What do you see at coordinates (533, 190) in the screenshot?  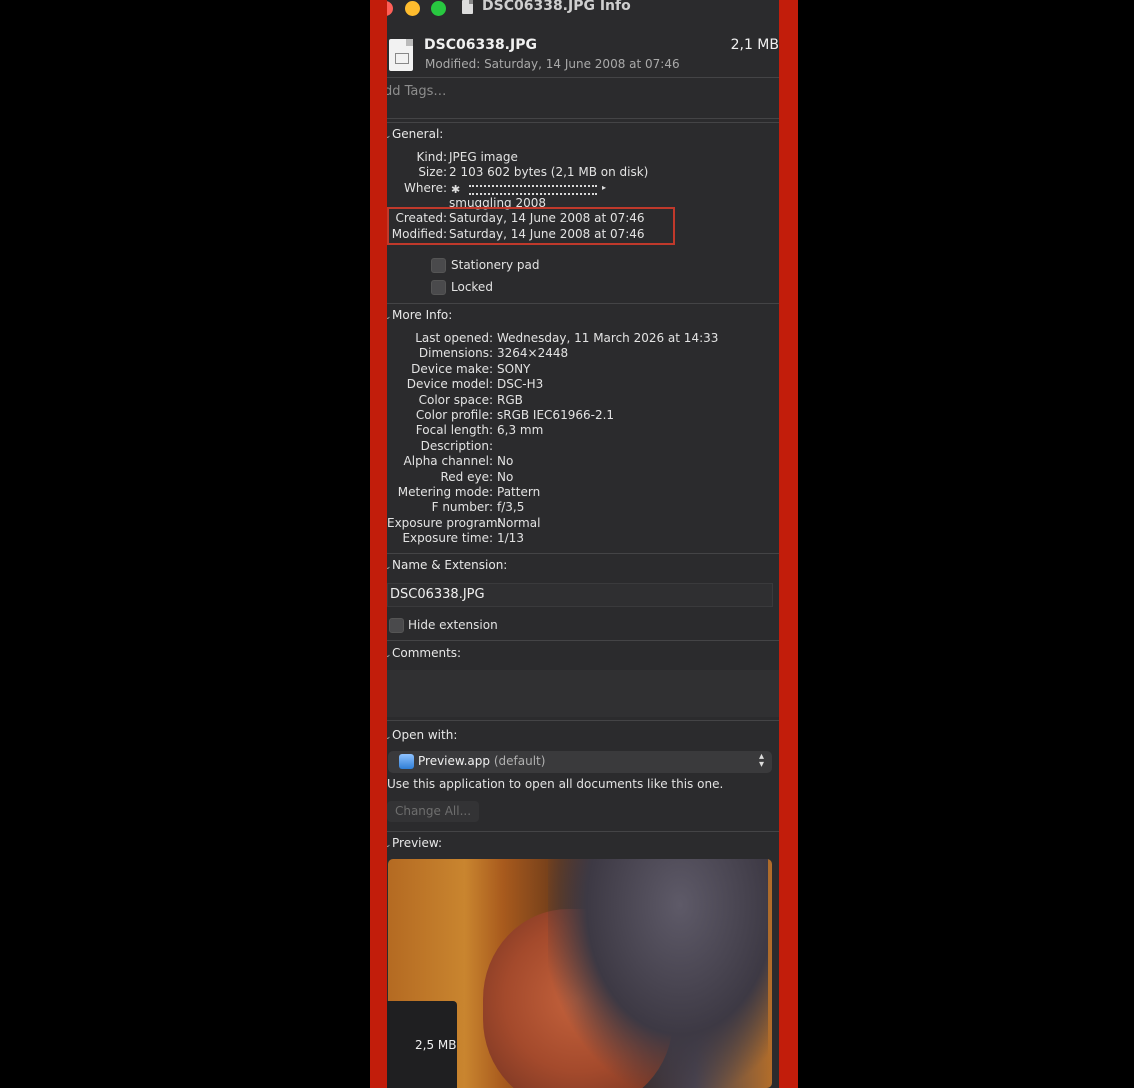 I see `redacted-path` at bounding box center [533, 190].